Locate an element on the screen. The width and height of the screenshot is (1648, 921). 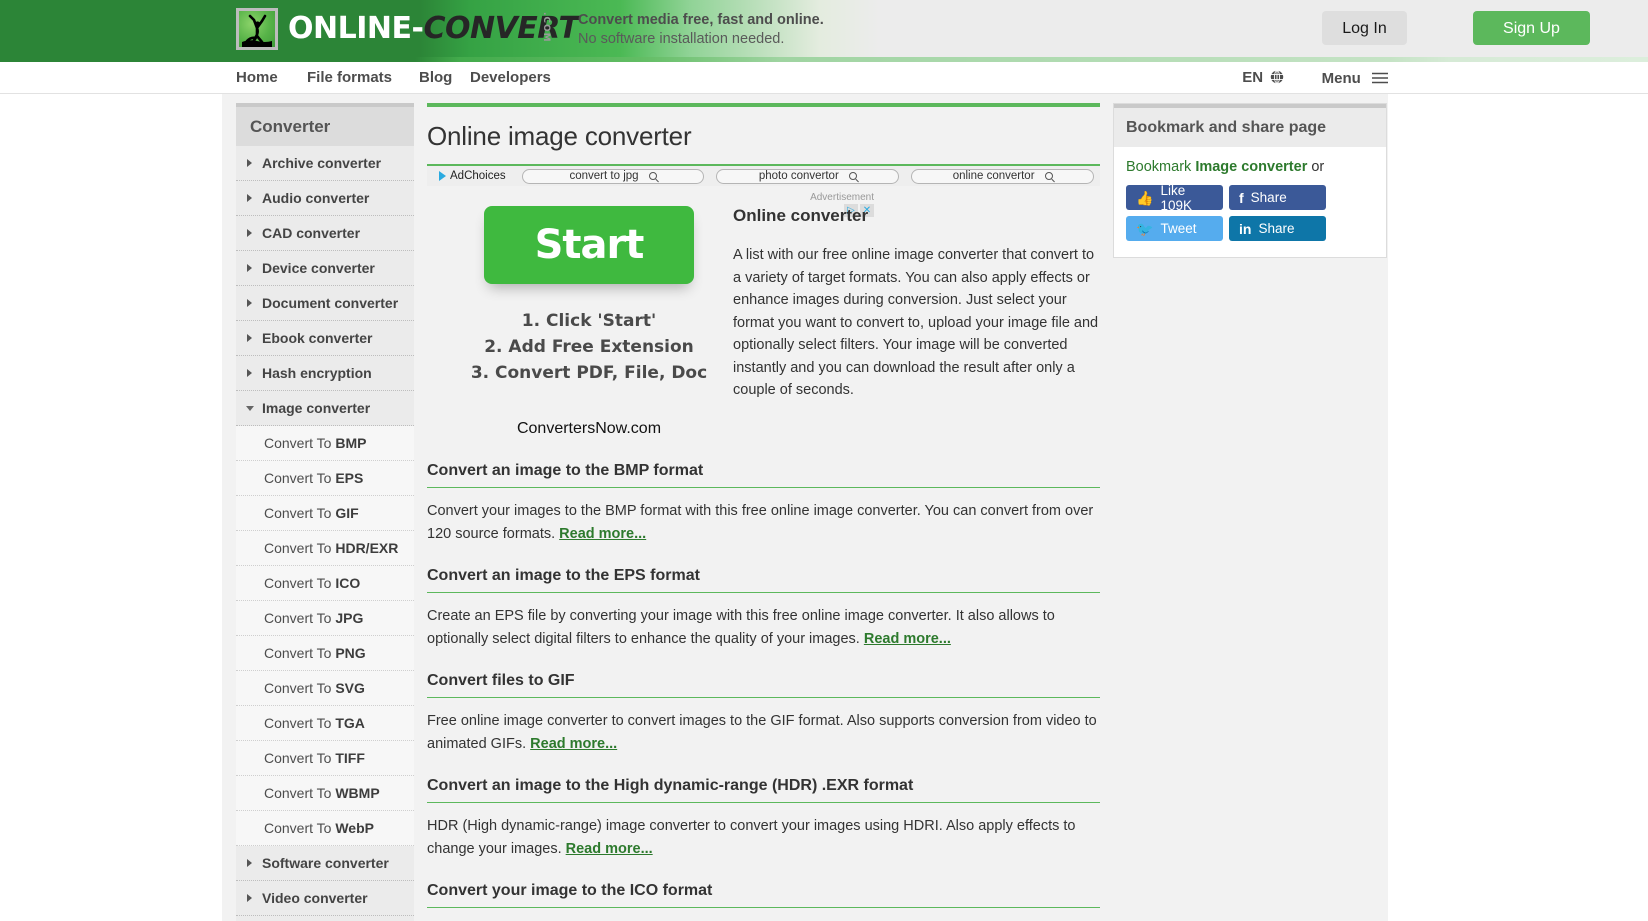
sidebar-item-ebook-converter: Ebook converter is located at coordinates (325, 338).